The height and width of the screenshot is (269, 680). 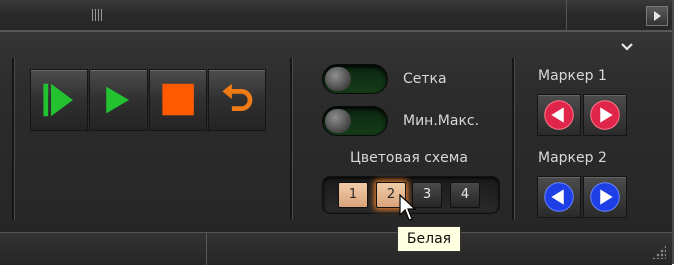 What do you see at coordinates (572, 76) in the screenshot?
I see `marker-1-label: Маркер 1` at bounding box center [572, 76].